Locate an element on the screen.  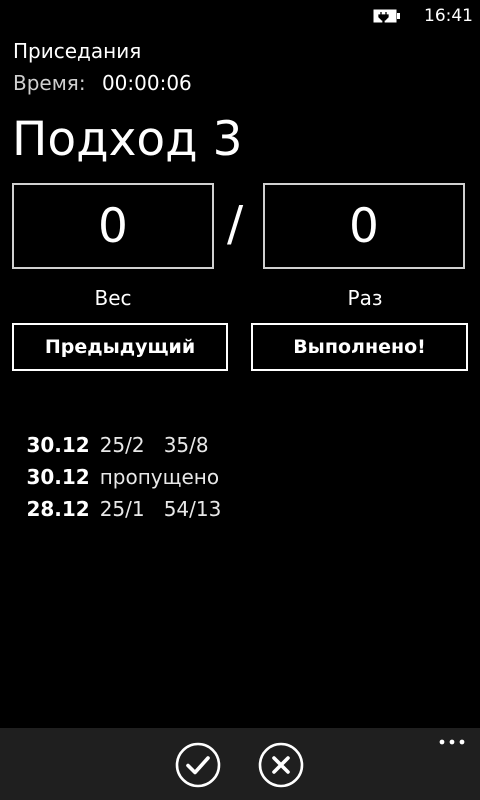
status-clock: 16:41 is located at coordinates (448, 16).